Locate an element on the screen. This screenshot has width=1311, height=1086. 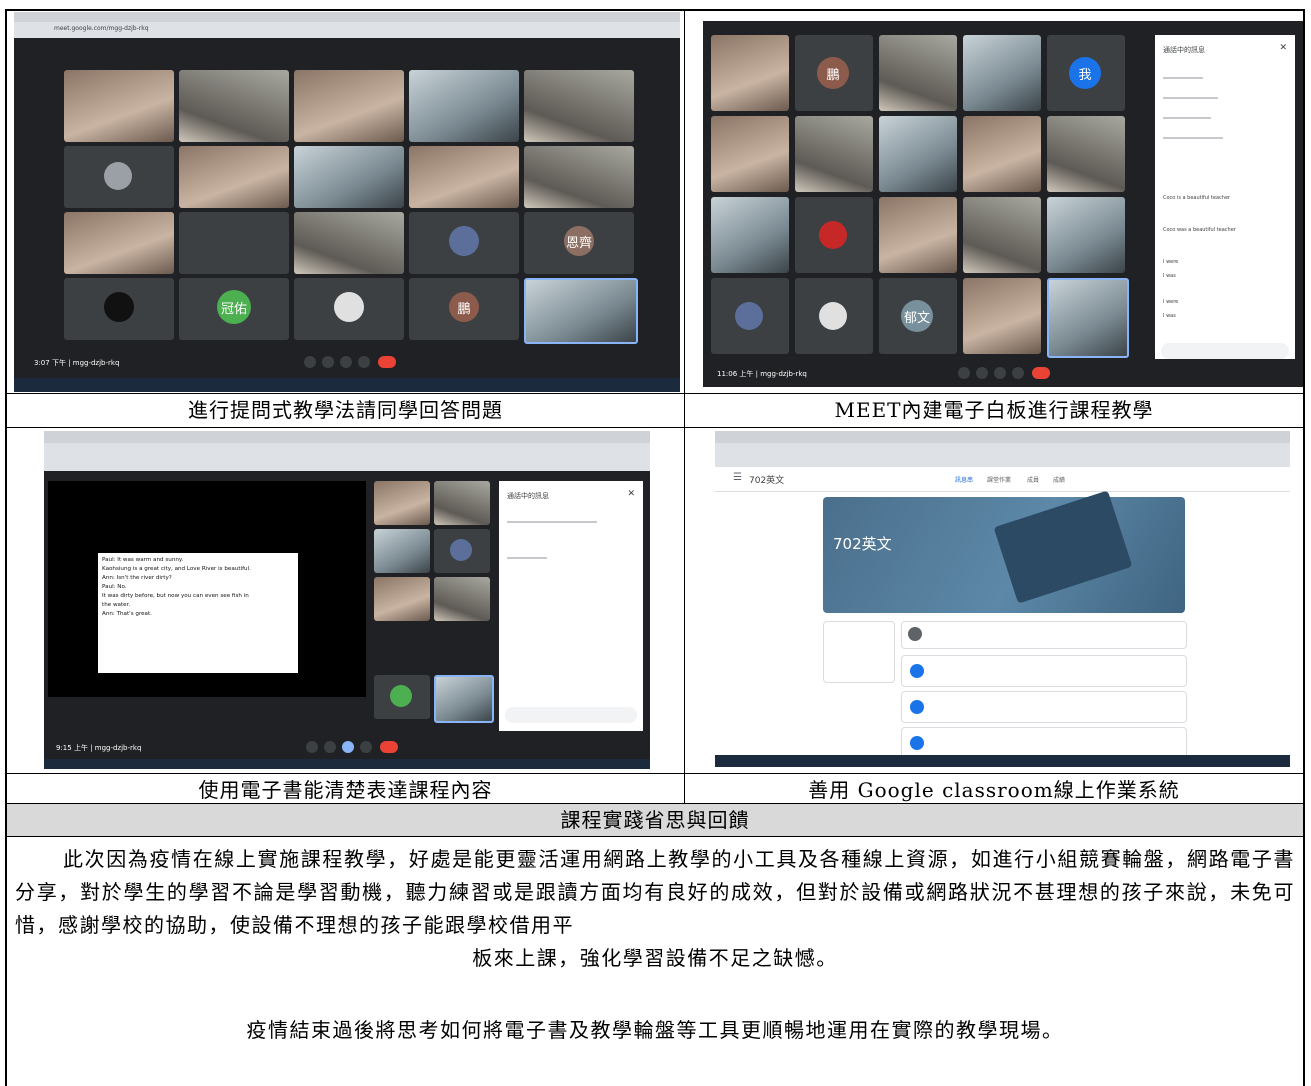
tab-grades: 成績 is located at coordinates (1059, 479).